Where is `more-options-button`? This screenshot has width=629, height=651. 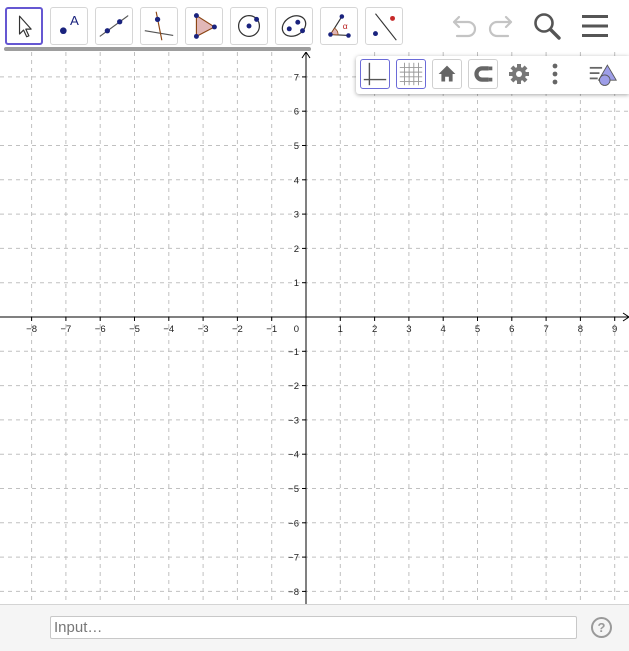 more-options-button is located at coordinates (555, 74).